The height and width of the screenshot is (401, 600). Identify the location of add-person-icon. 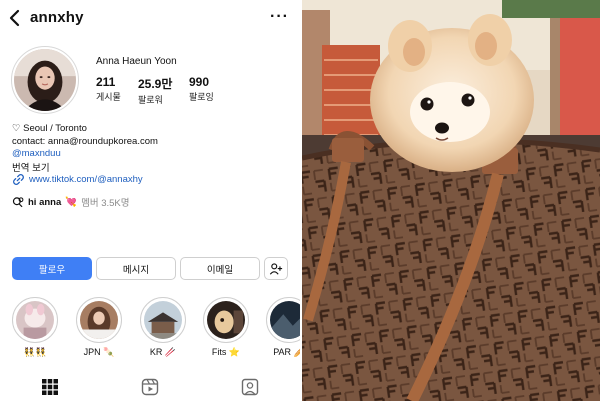
(276, 268).